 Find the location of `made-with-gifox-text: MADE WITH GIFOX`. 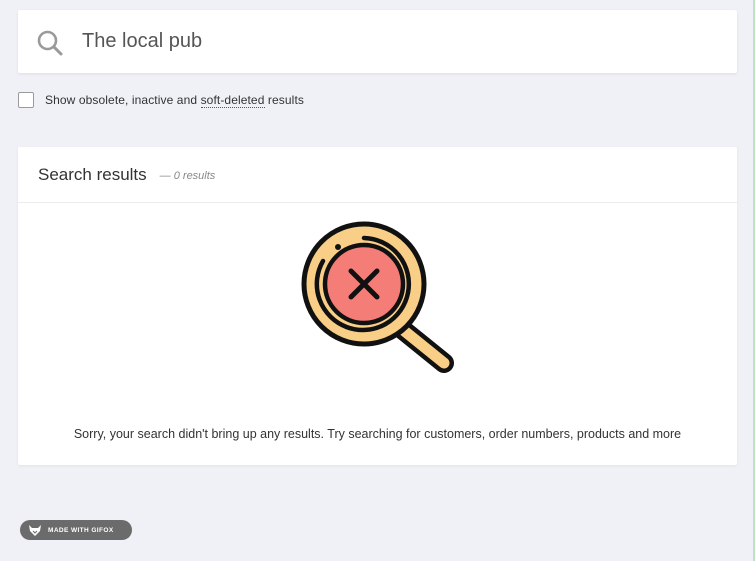

made-with-gifox-text: MADE WITH GIFOX is located at coordinates (81, 530).